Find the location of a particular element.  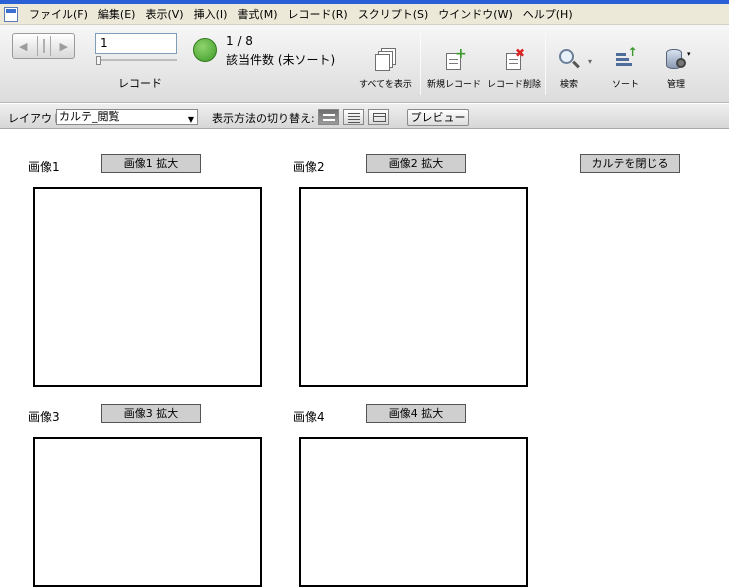

image-2-label: 画像2 is located at coordinates (309, 167).